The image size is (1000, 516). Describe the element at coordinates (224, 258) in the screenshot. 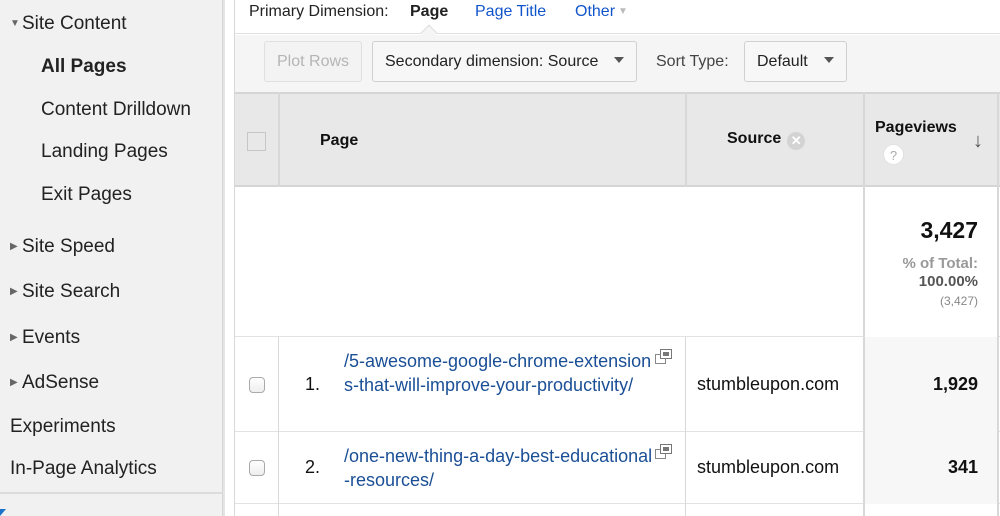

I see `sidebar-edge` at that location.